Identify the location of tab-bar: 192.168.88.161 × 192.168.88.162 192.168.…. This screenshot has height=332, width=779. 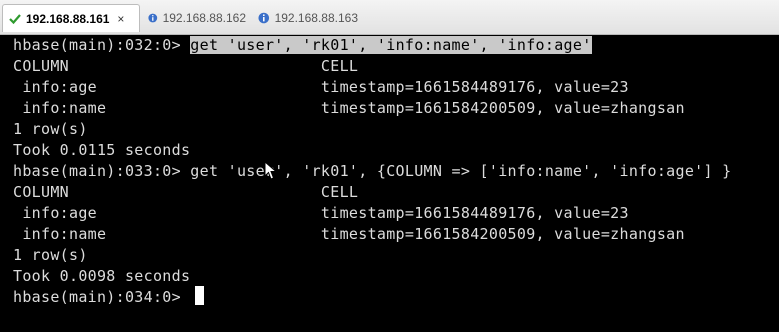
(389, 17).